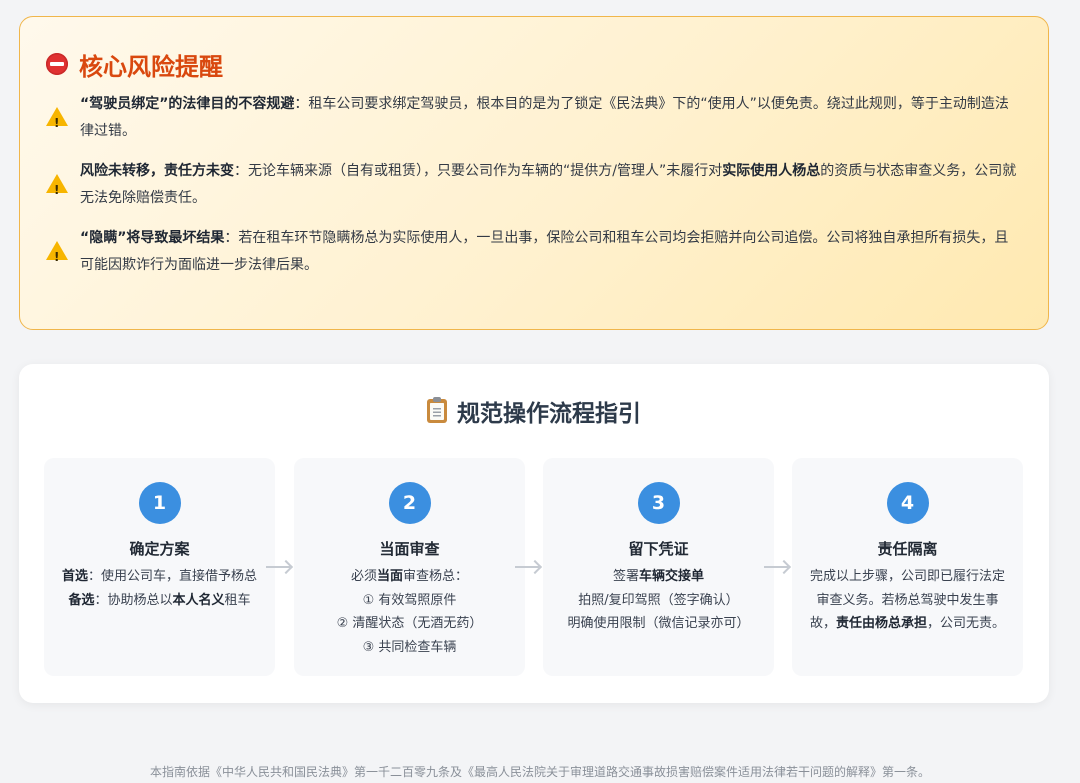 The height and width of the screenshot is (783, 1080). What do you see at coordinates (151, 66) in the screenshot?
I see `risk-alert-title-text: 核心风险提醒` at bounding box center [151, 66].